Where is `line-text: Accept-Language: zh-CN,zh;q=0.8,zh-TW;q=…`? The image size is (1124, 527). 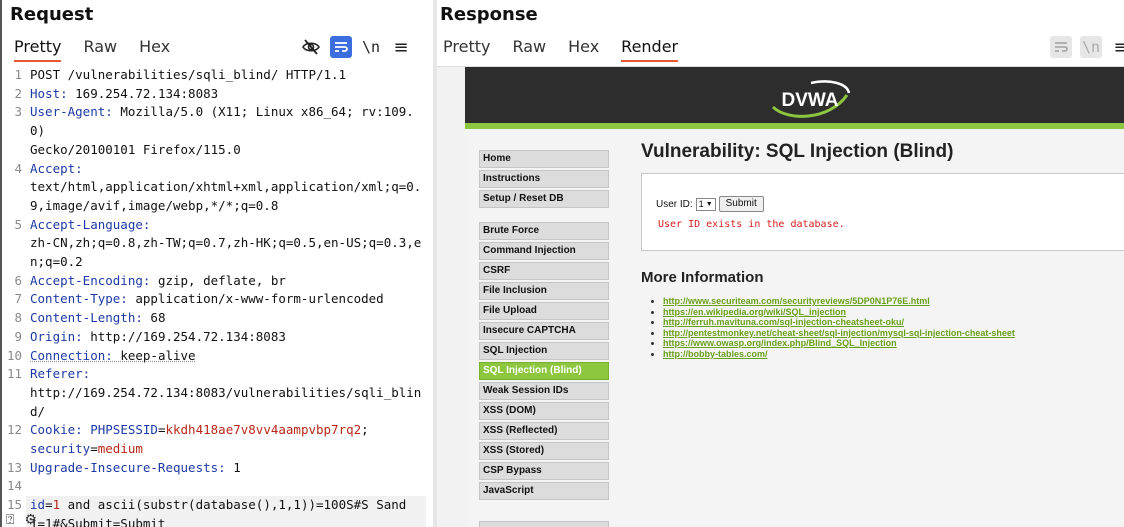 line-text: Accept-Language: zh-CN,zh;q=0.8,zh-TW;q=… is located at coordinates (226, 244).